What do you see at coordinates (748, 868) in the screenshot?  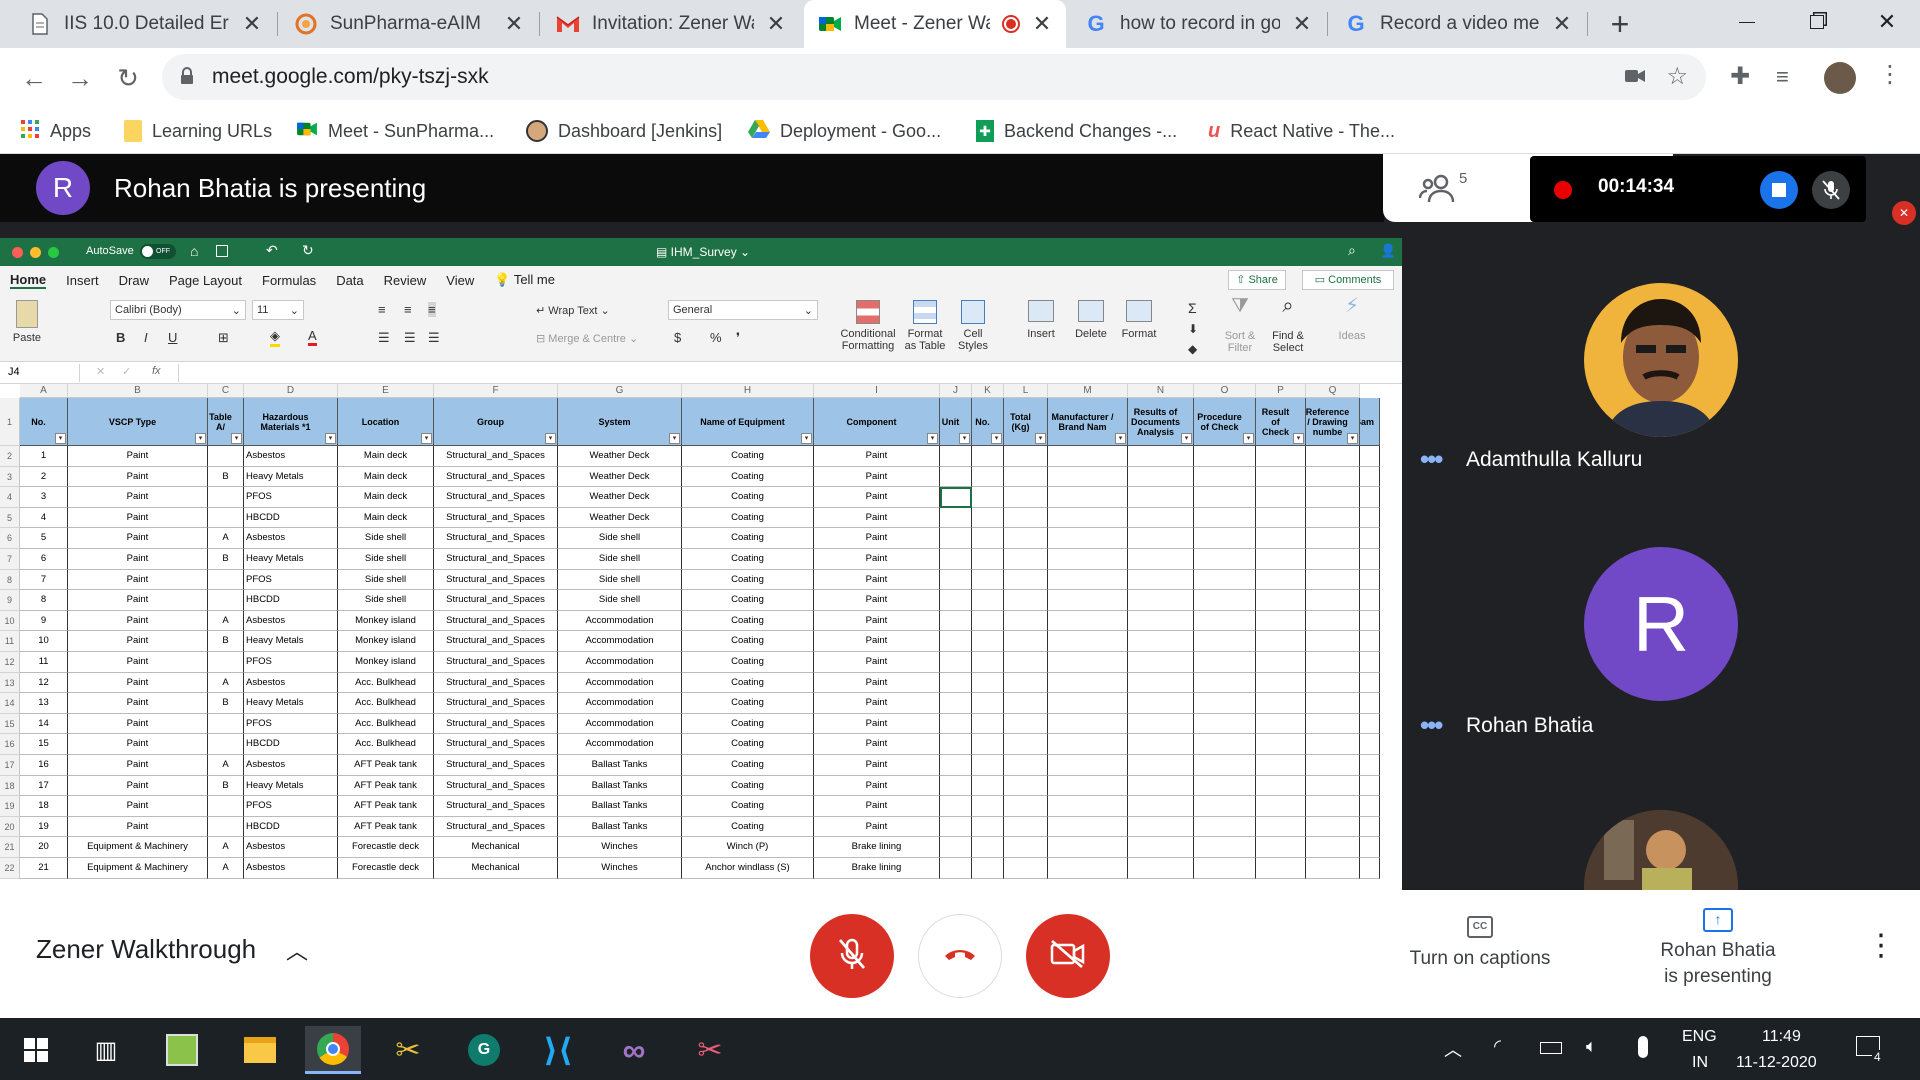 I see `table-cell: Anchor windlass (S)` at bounding box center [748, 868].